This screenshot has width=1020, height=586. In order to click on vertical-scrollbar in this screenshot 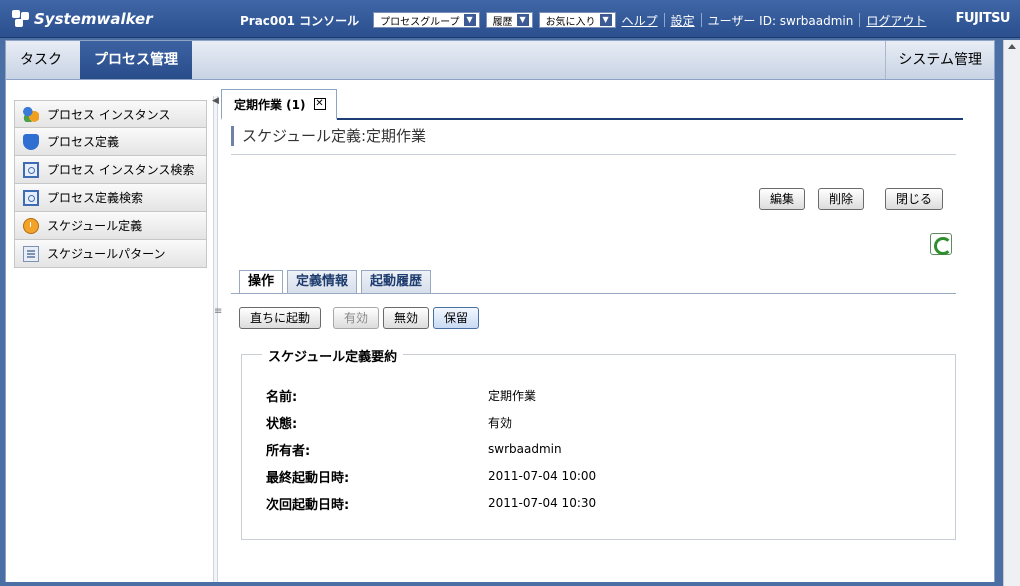, I will do `click(1011, 313)`.